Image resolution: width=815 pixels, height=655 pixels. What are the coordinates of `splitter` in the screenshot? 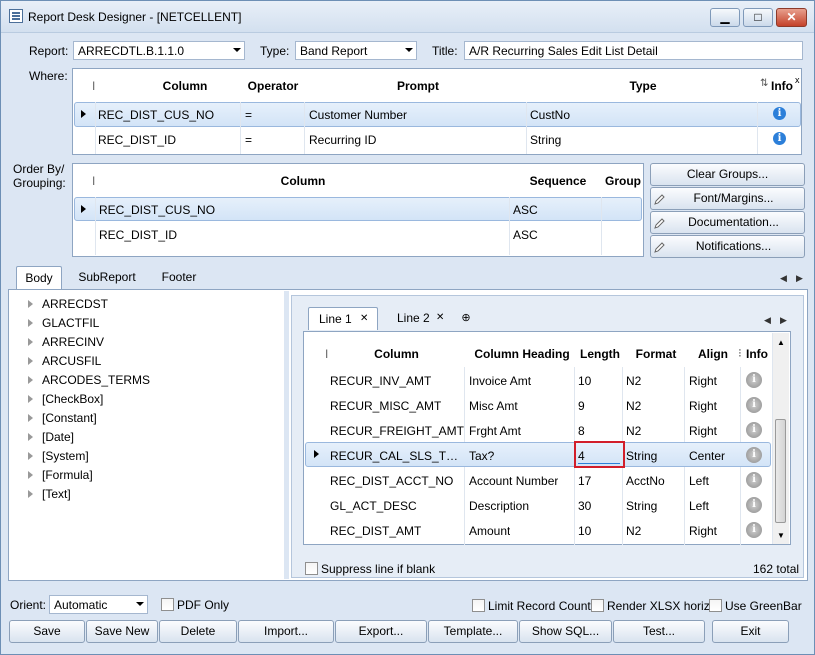 It's located at (286, 435).